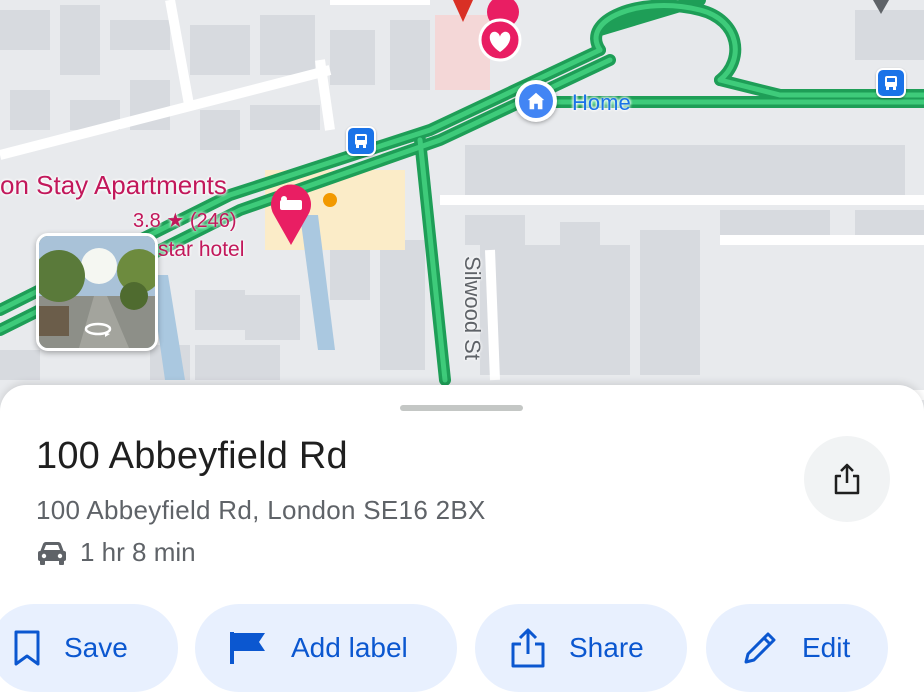 This screenshot has height=700, width=924. Describe the element at coordinates (98, 329) in the screenshot. I see `rotate-360-icon` at that location.